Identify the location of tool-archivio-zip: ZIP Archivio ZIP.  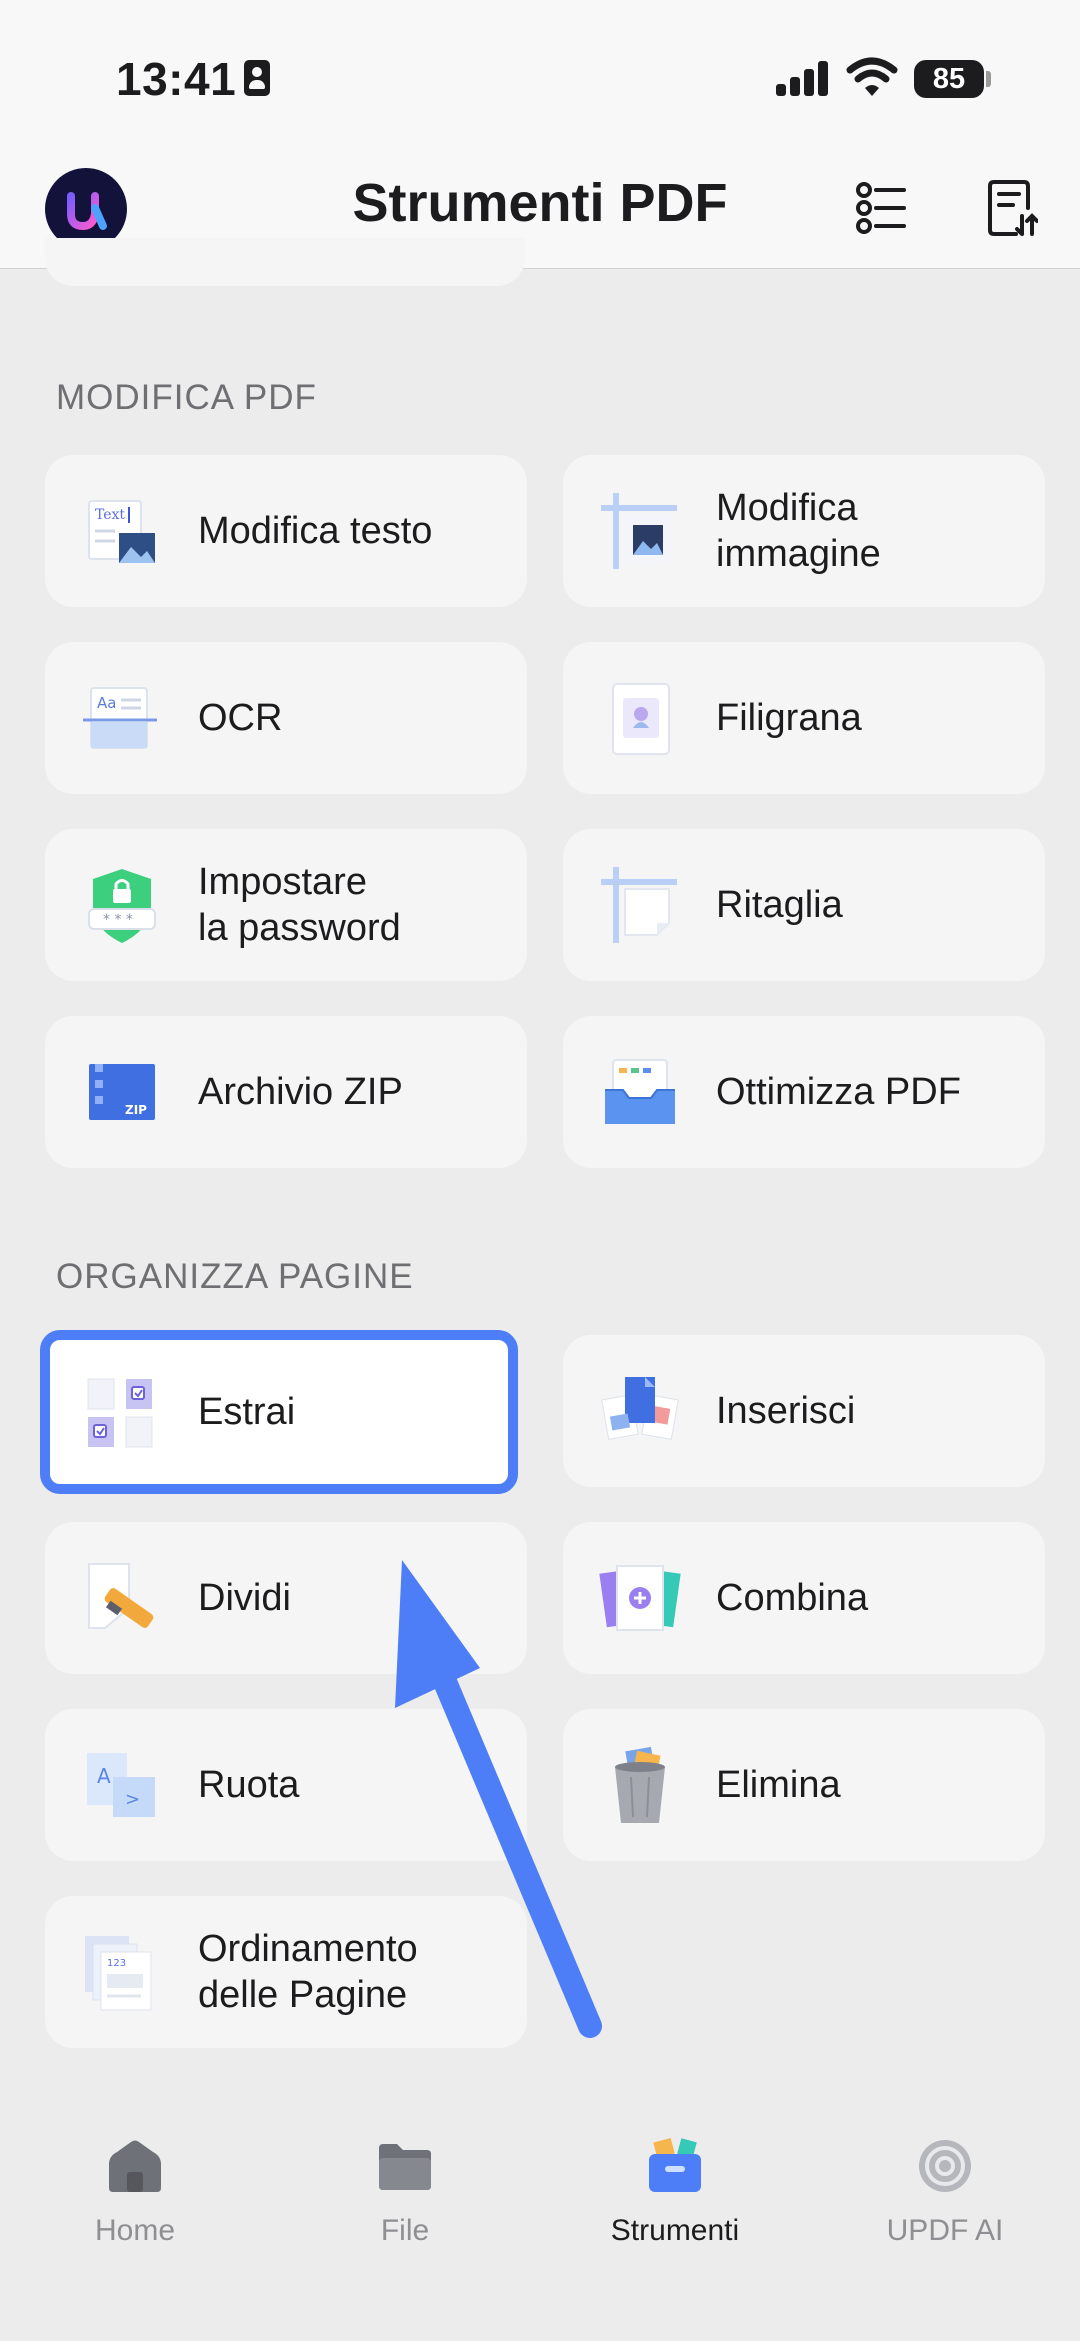
(286, 1092).